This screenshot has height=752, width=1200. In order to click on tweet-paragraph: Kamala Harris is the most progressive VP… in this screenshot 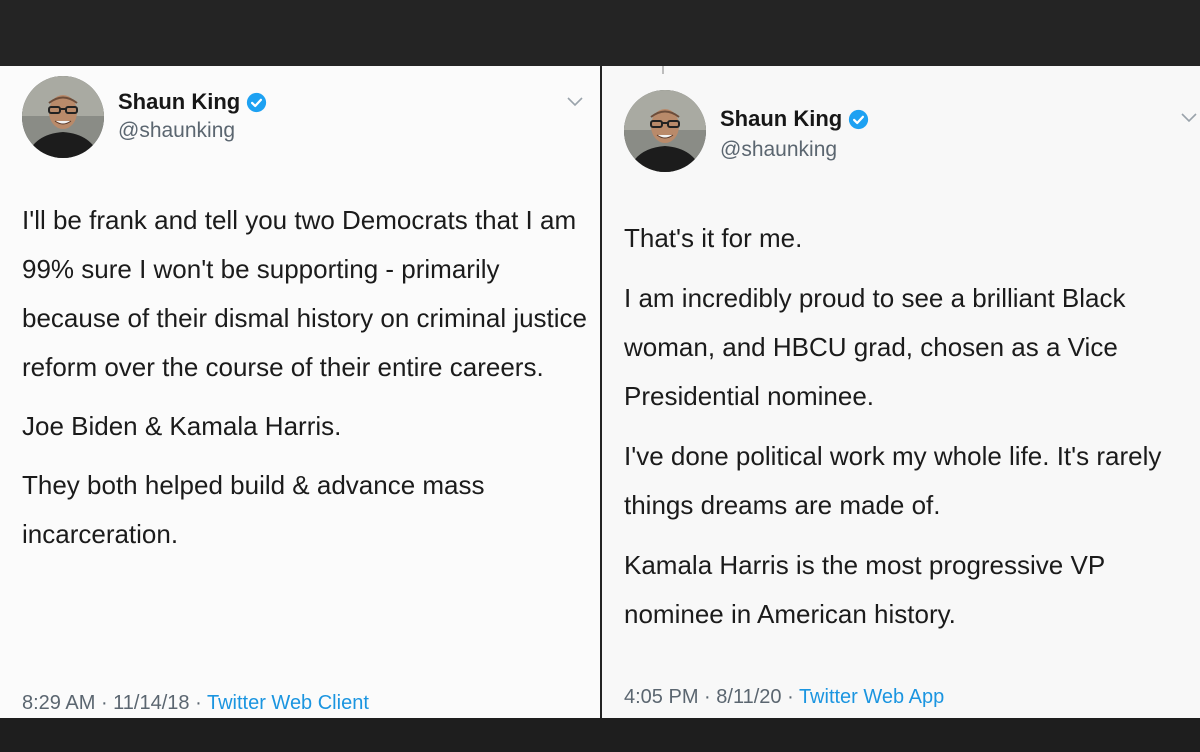, I will do `click(864, 589)`.